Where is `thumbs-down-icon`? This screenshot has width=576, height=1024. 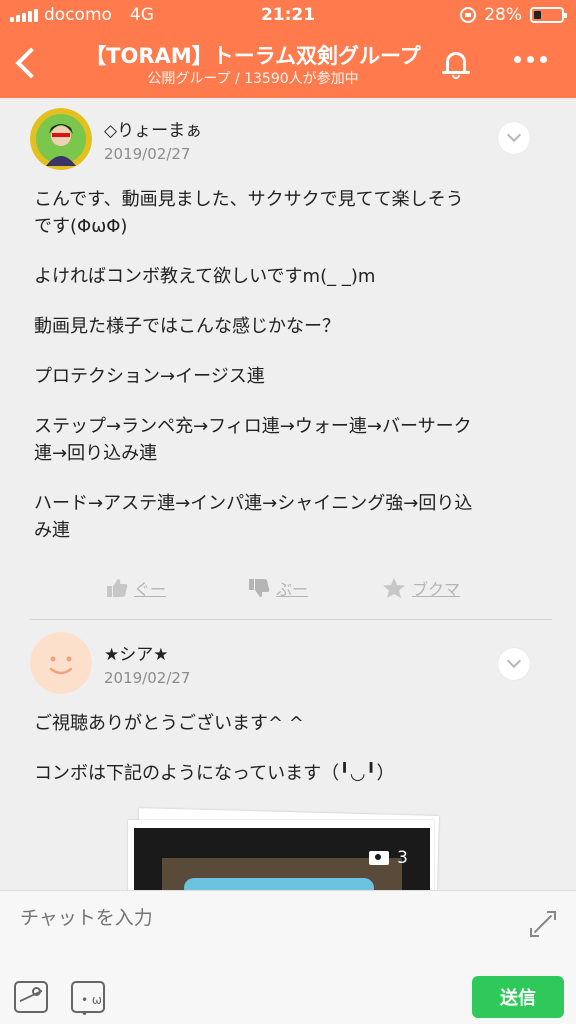
thumbs-down-icon is located at coordinates (259, 588).